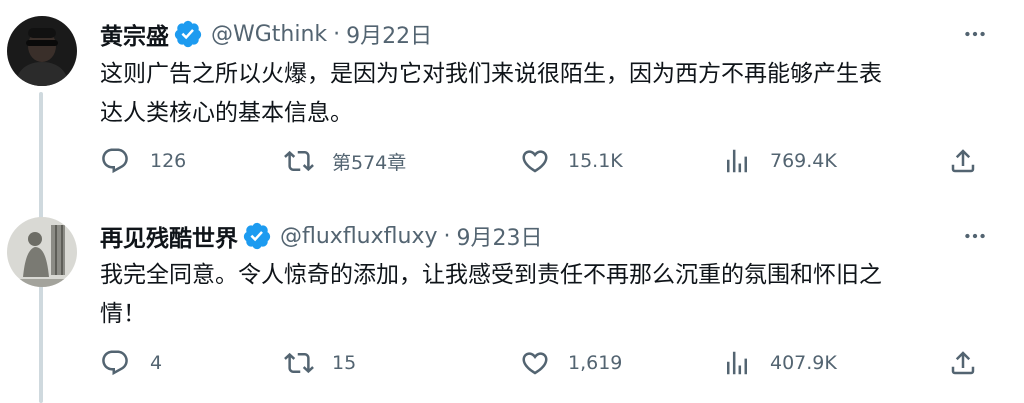 This screenshot has height=403, width=1024. Describe the element at coordinates (134, 34) in the screenshot. I see `display-name: 黄宗盛` at that location.